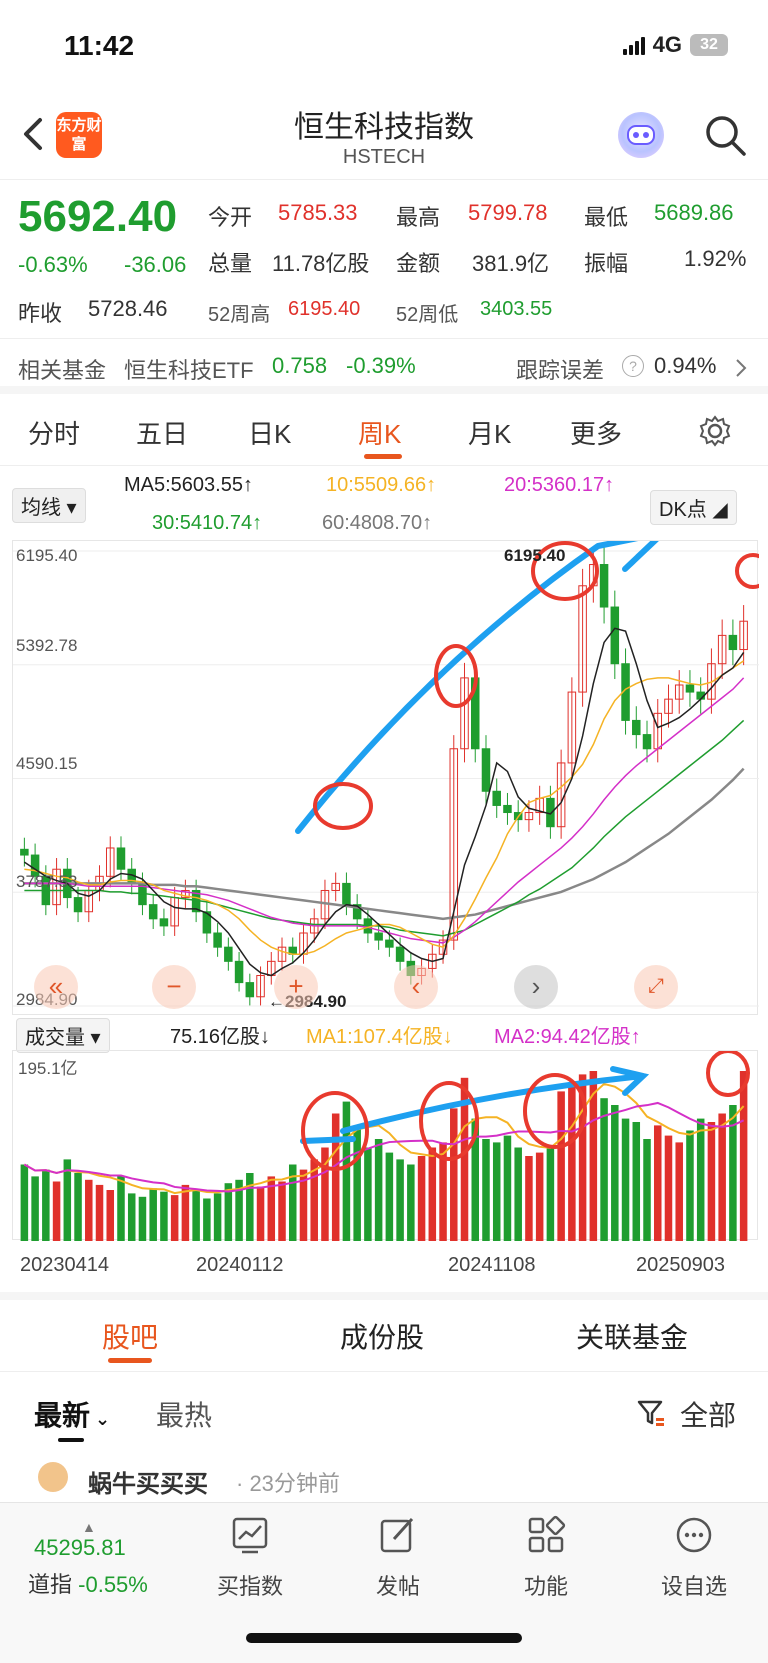 Image resolution: width=768 pixels, height=1663 pixels. What do you see at coordinates (300, 365) in the screenshot?
I see `fund-price: 0.758` at bounding box center [300, 365].